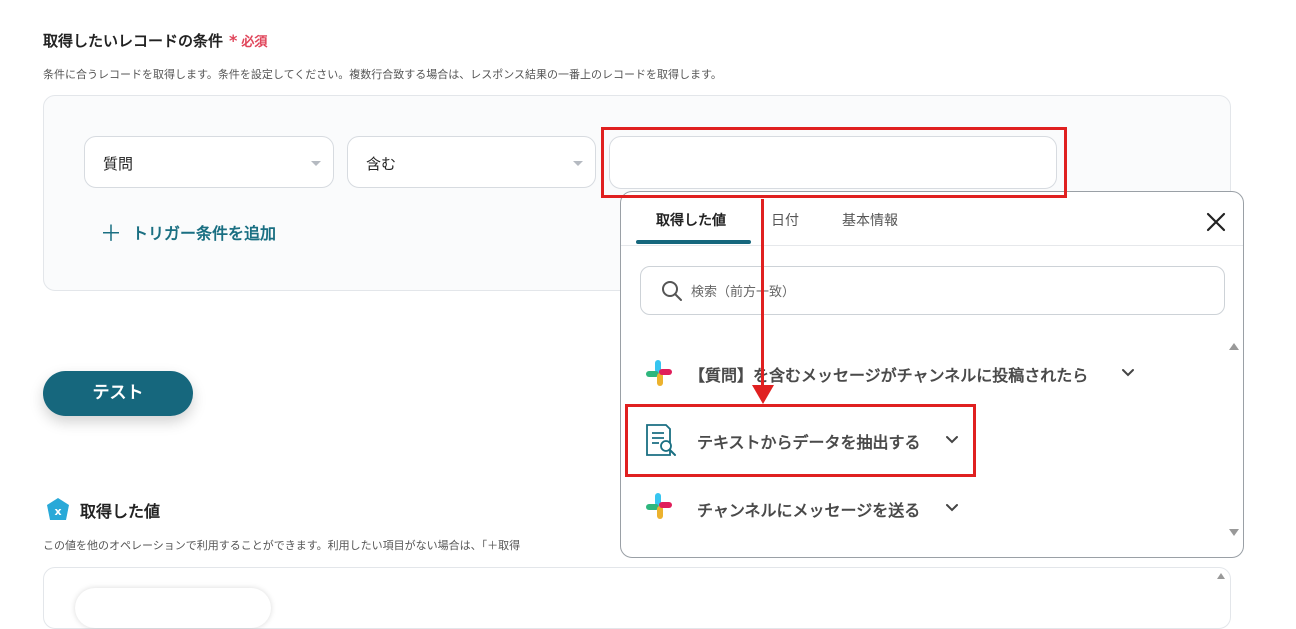 The image size is (1296, 629). Describe the element at coordinates (763, 394) in the screenshot. I see `annotation-arrow-head` at that location.